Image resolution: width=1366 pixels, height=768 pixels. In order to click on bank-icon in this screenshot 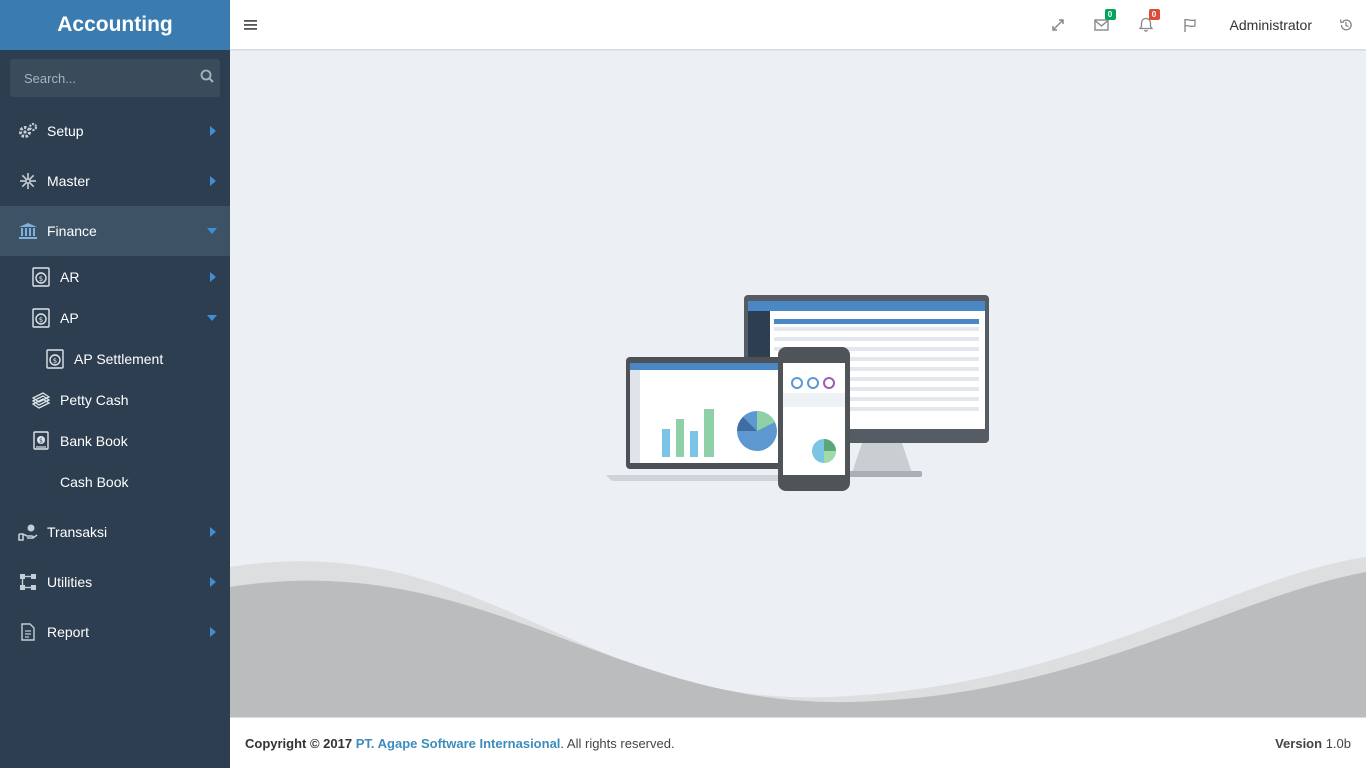, I will do `click(28, 231)`.